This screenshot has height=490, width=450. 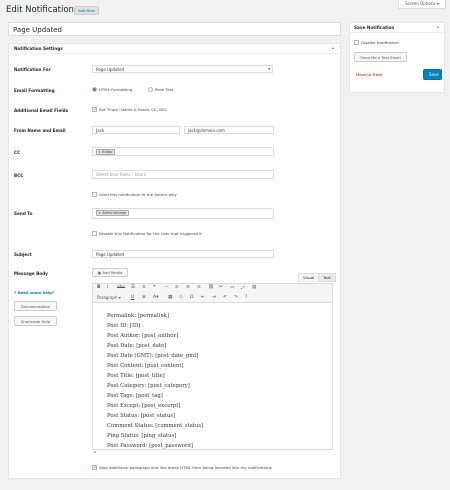 I want to click on toolbar-toggle-icon: ▤, so click(x=254, y=287).